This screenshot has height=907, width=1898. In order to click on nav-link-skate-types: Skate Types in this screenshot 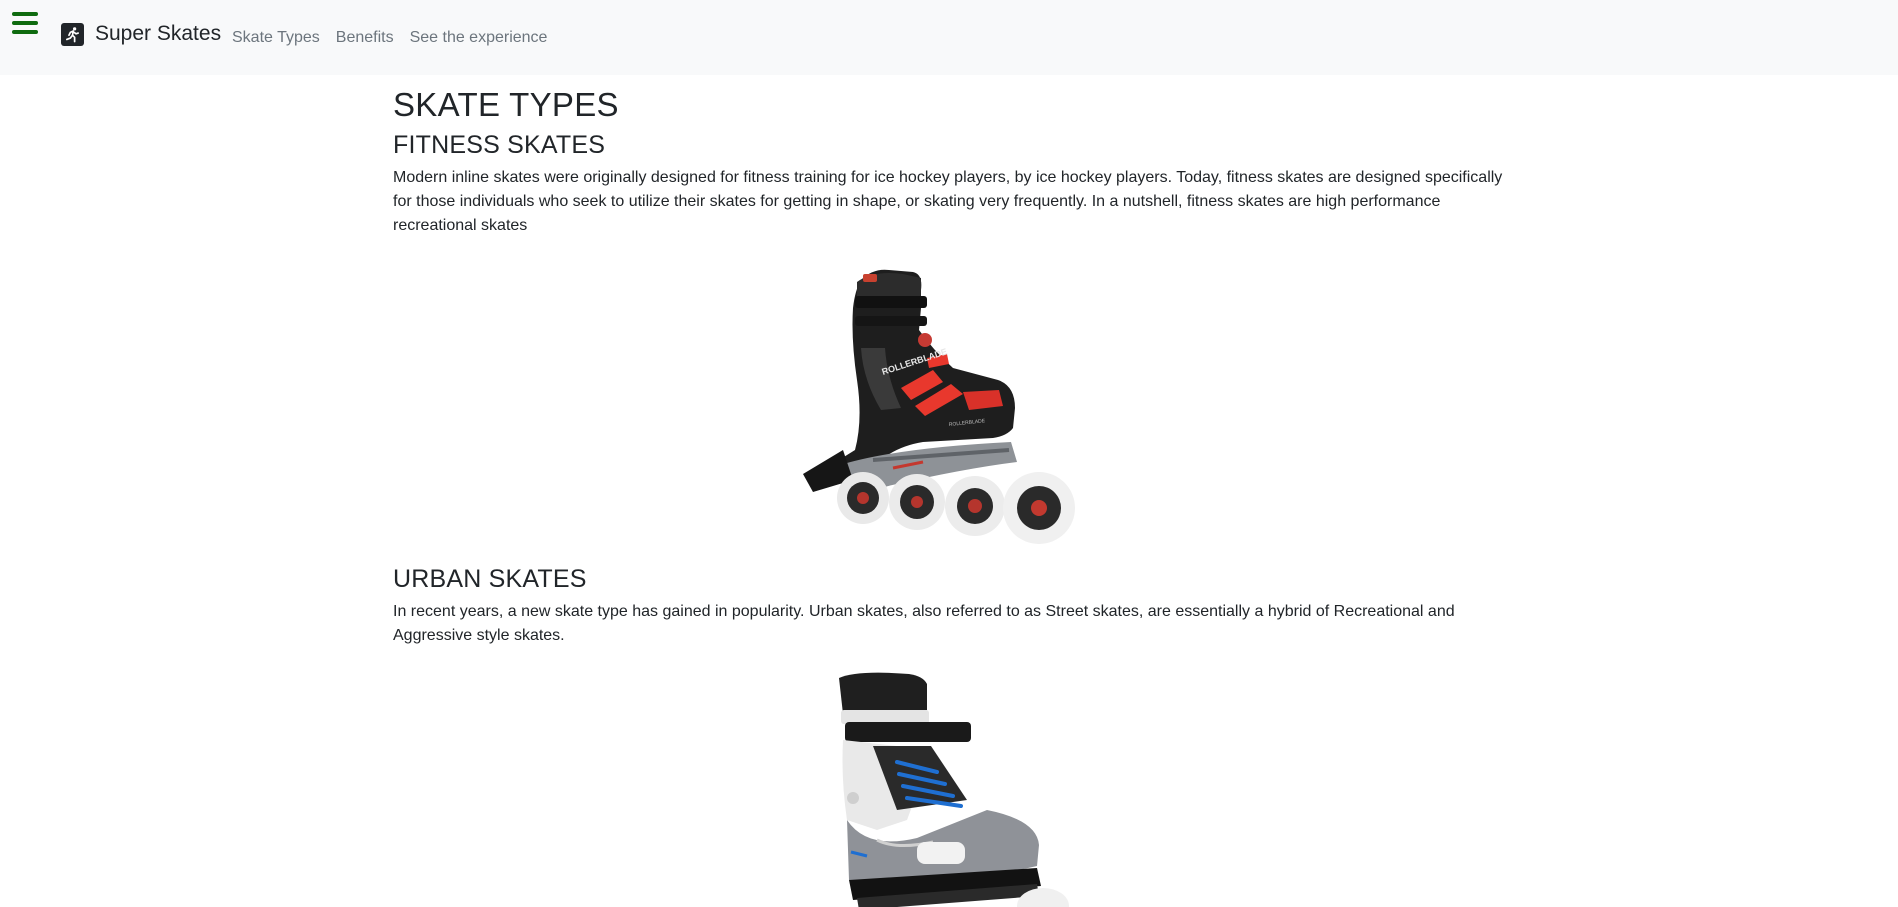, I will do `click(276, 38)`.